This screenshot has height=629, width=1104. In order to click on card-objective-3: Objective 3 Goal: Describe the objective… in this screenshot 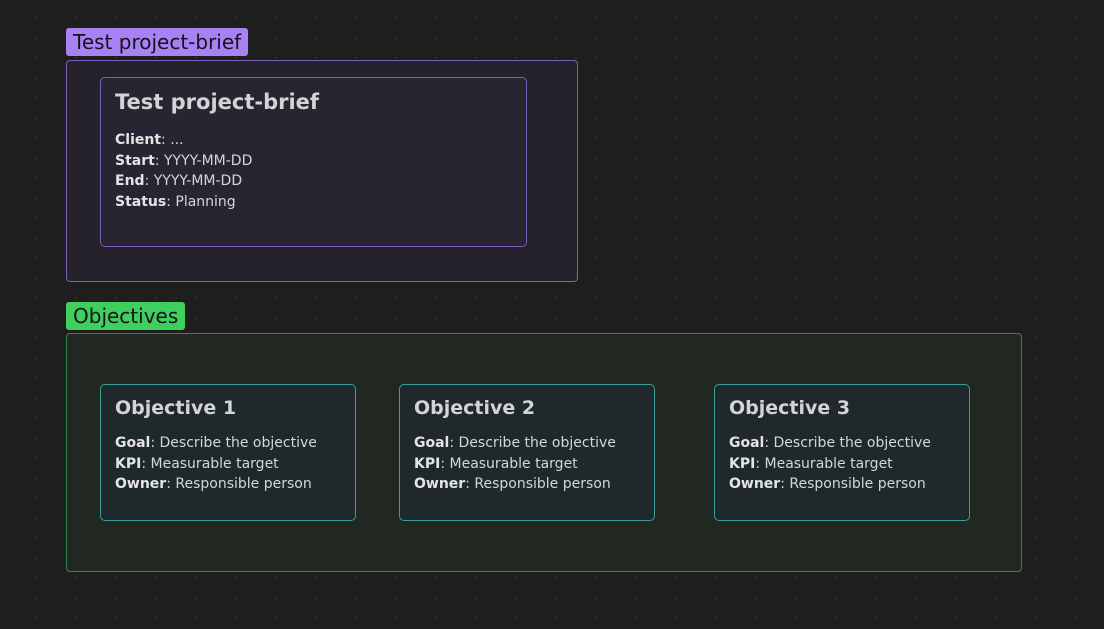, I will do `click(842, 452)`.